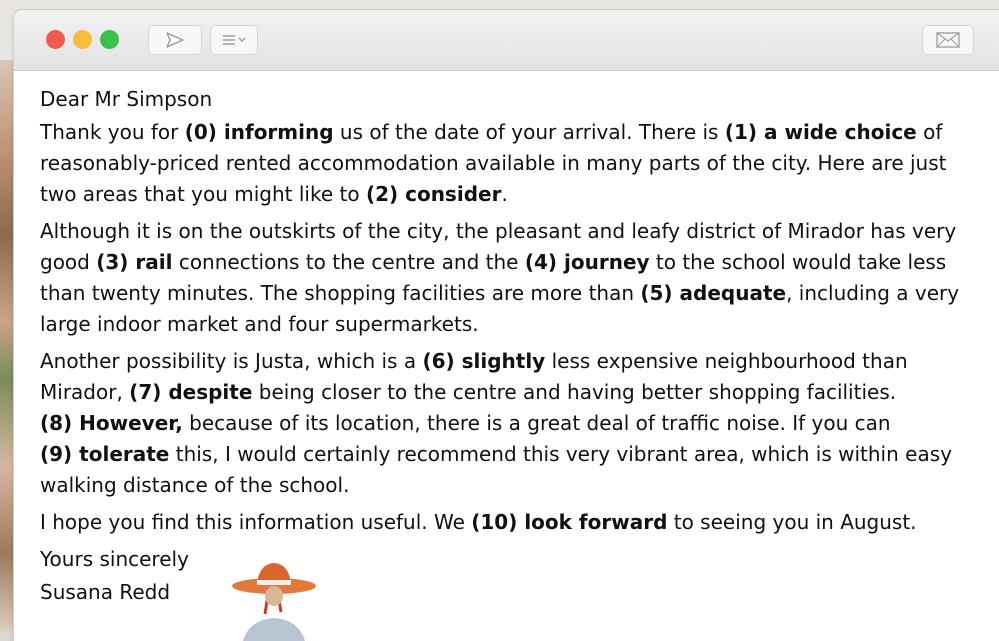 This screenshot has width=999, height=641. What do you see at coordinates (82, 39) in the screenshot?
I see `minimize-window-button` at bounding box center [82, 39].